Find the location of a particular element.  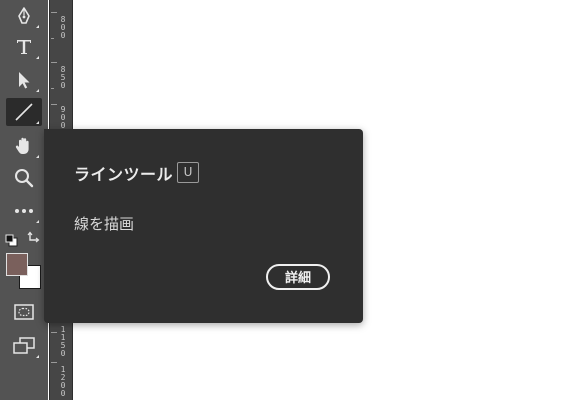

more-icon is located at coordinates (24, 211).